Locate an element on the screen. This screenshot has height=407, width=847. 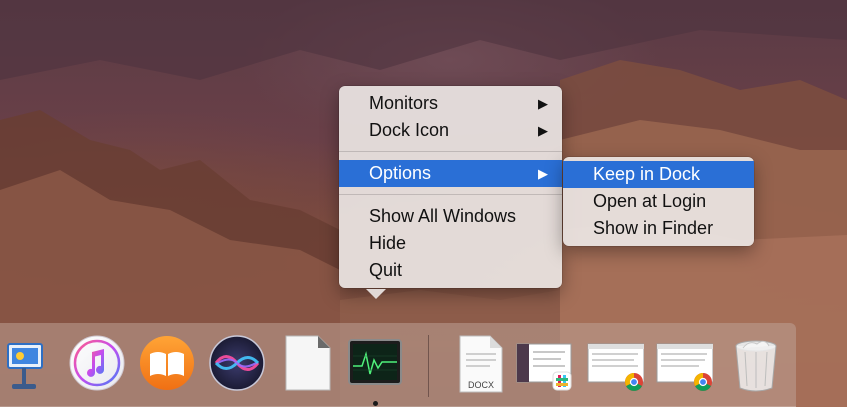
menu-item-open-at-login: Open at Login is located at coordinates (658, 201).